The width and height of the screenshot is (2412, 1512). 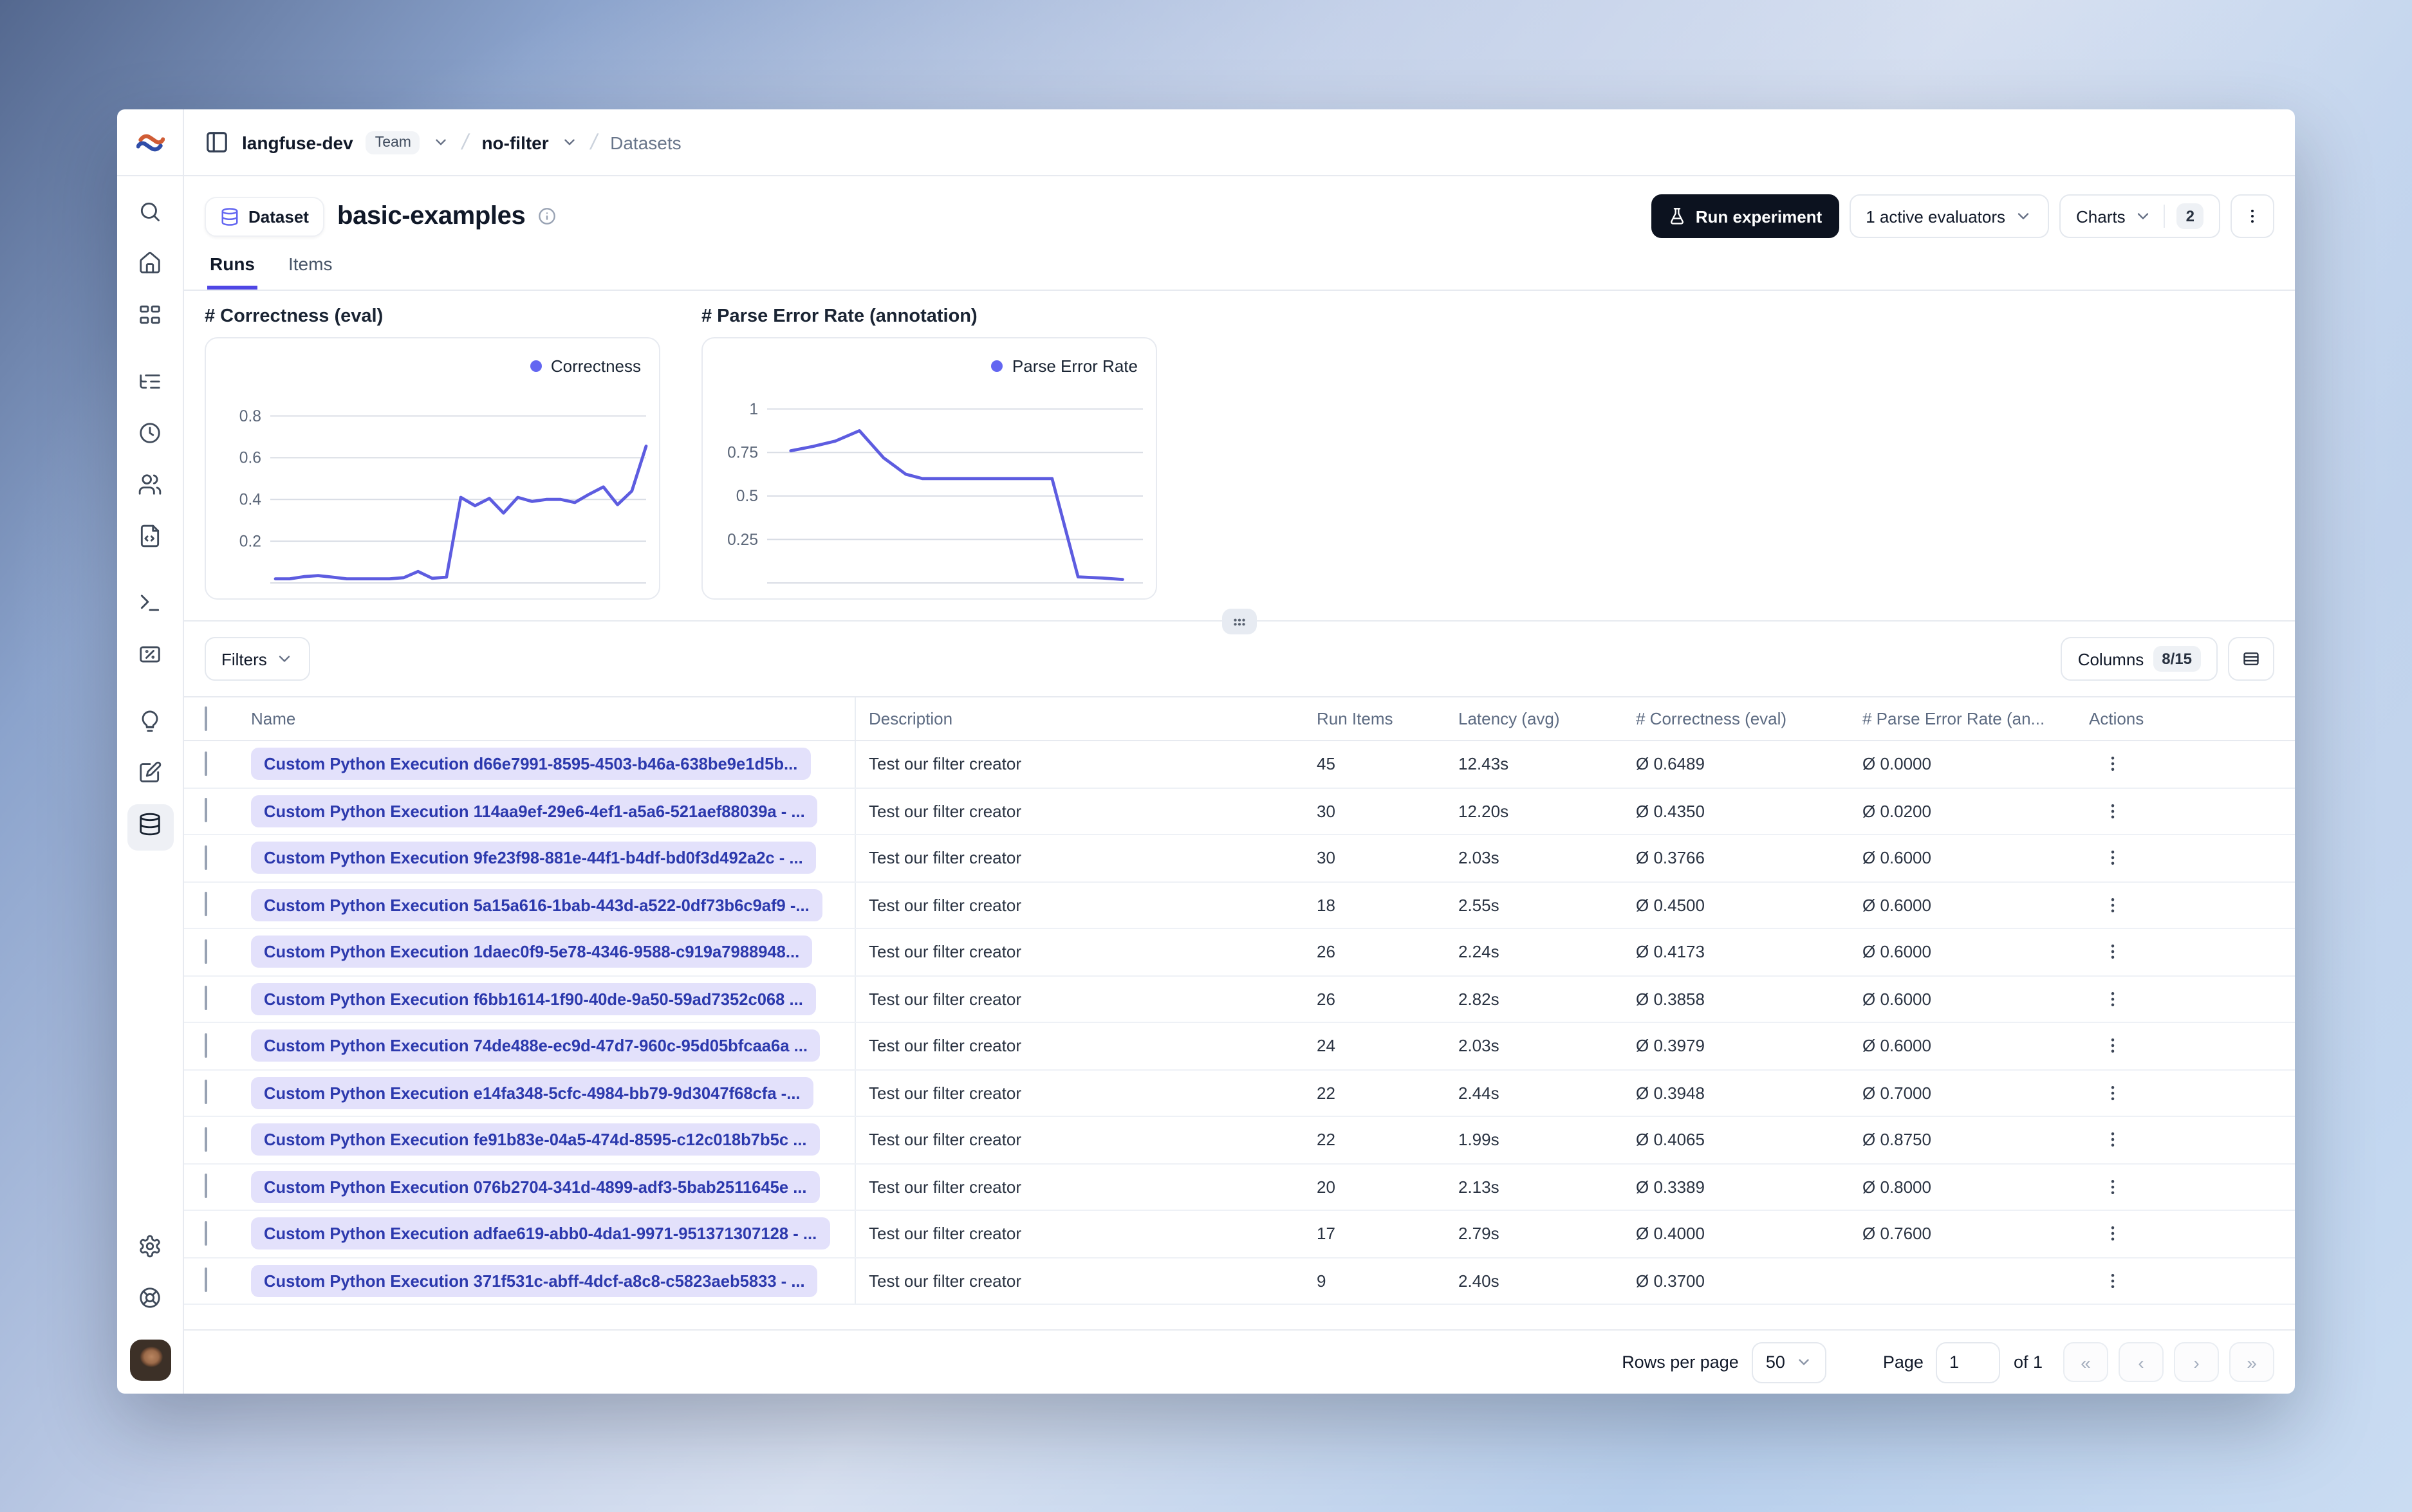 I want to click on svg-text: 0.5, so click(x=747, y=496).